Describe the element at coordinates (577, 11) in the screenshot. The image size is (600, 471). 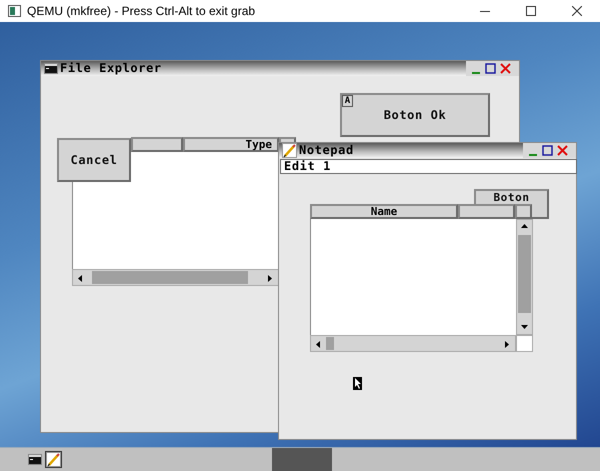
I see `close-icon` at that location.